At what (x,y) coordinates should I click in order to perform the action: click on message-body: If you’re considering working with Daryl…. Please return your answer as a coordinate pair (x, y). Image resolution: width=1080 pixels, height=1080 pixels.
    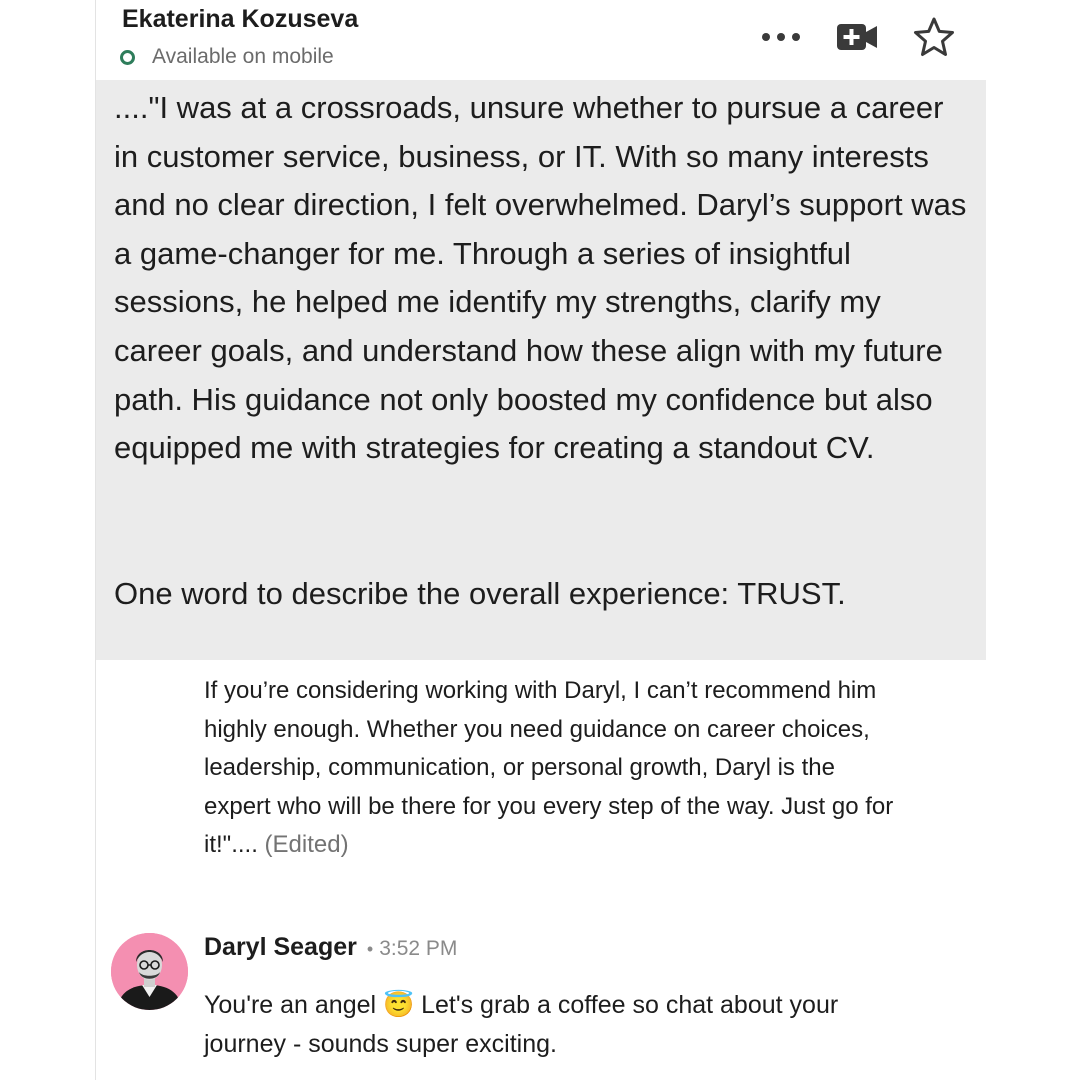
    Looking at the image, I should click on (549, 768).